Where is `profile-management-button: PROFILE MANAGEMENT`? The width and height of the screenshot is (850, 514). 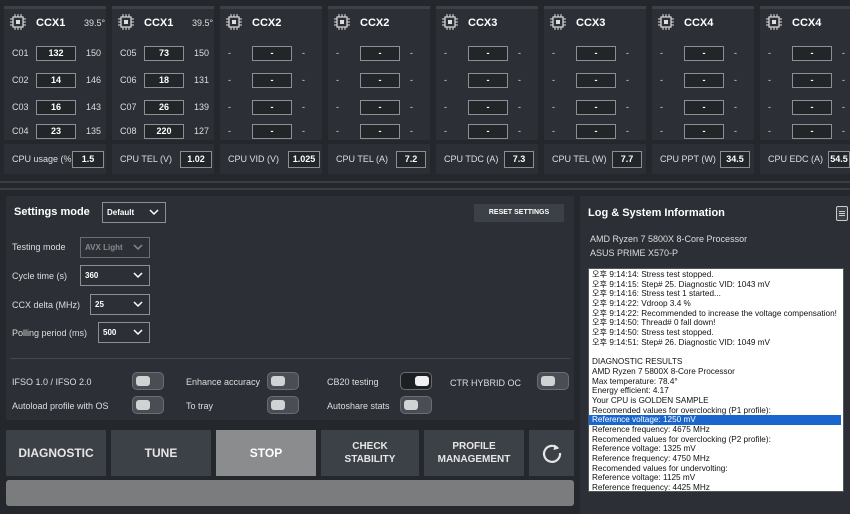
profile-management-button: PROFILE MANAGEMENT is located at coordinates (474, 453).